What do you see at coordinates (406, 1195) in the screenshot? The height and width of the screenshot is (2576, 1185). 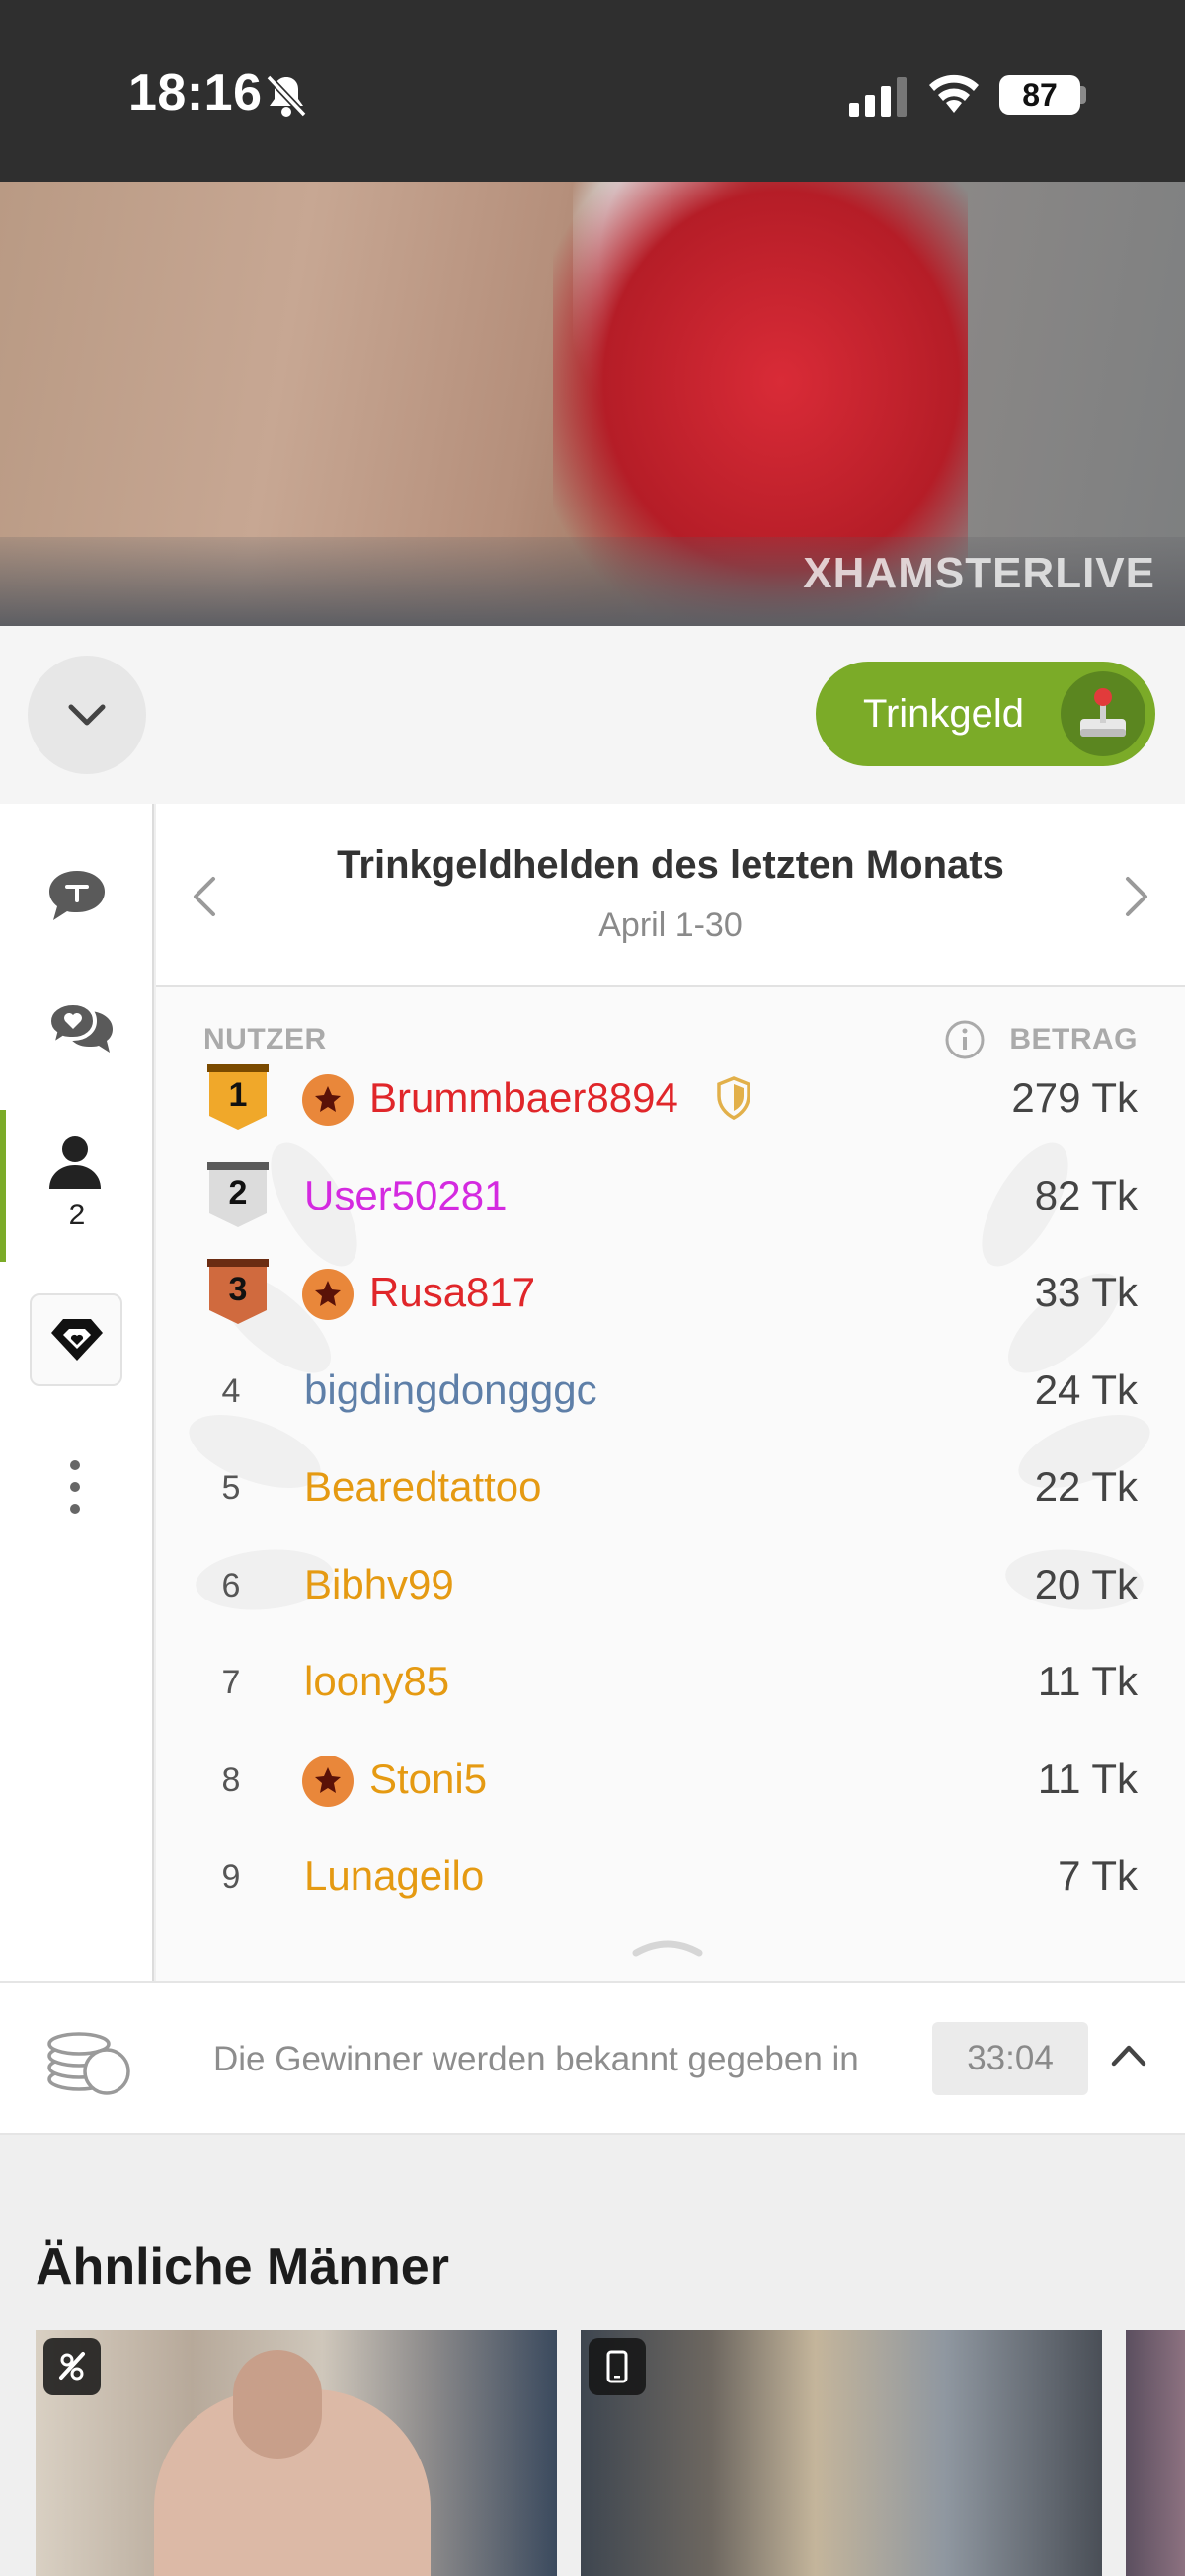 I see `username: User50281` at bounding box center [406, 1195].